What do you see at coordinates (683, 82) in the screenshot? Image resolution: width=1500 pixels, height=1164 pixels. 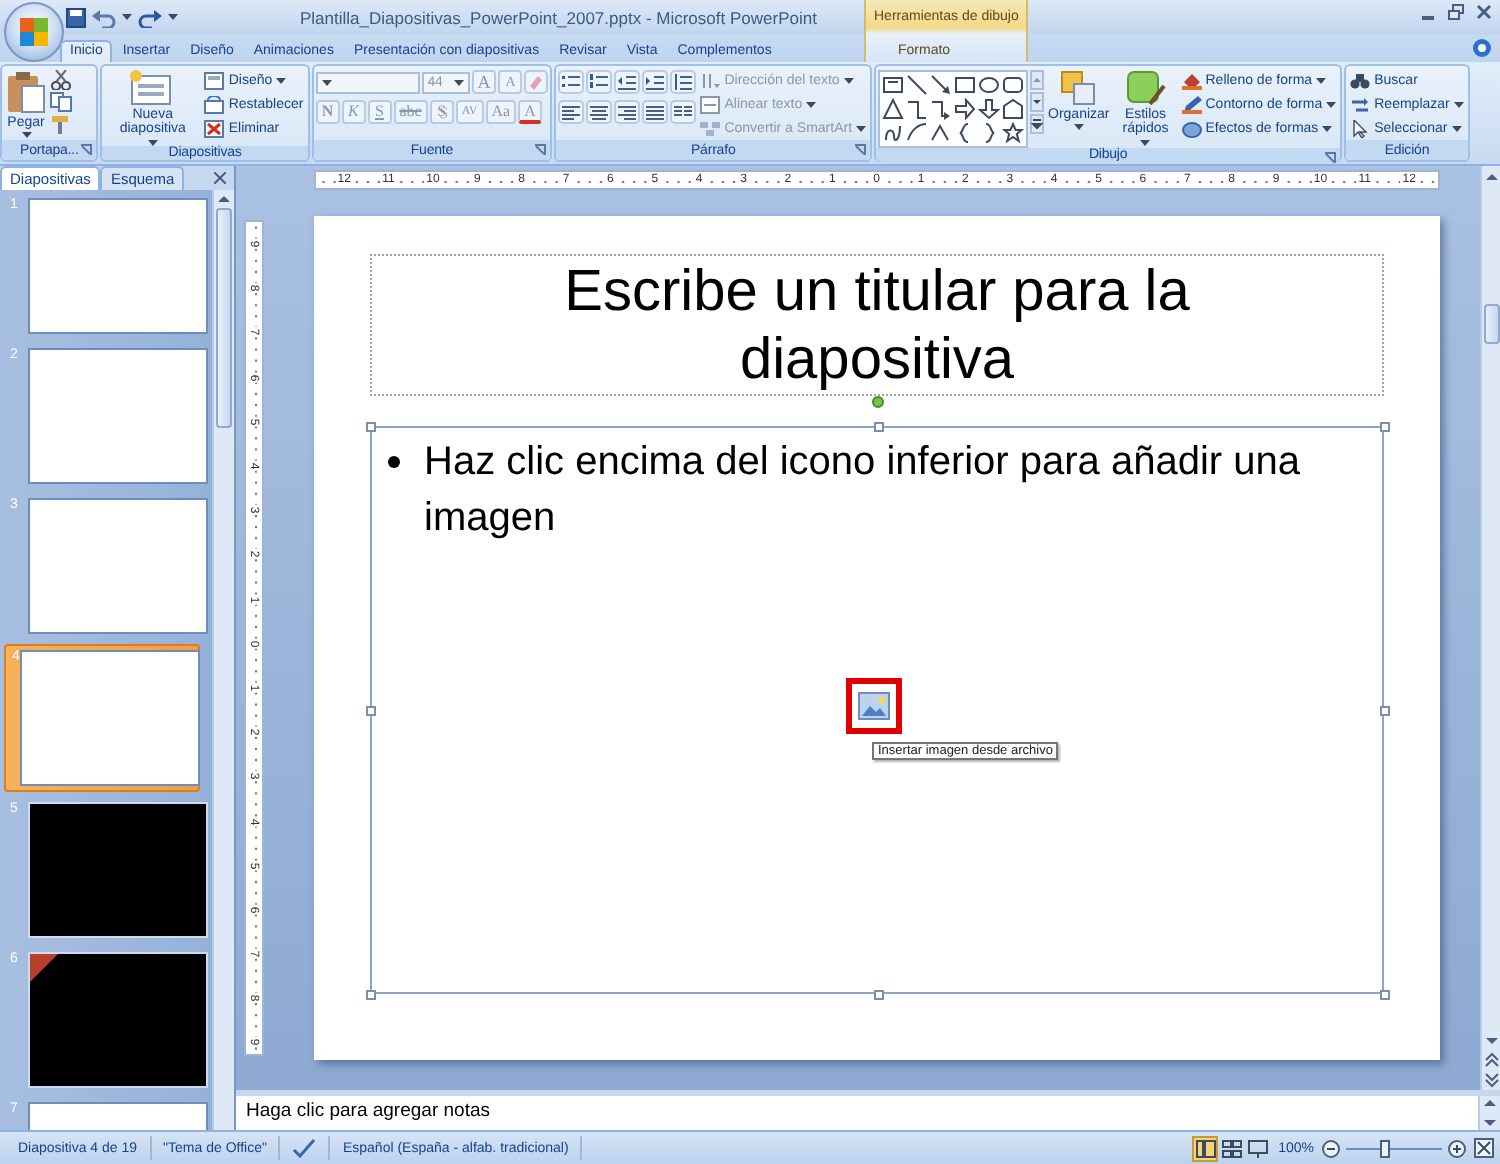 I see `line-spacing-icon` at bounding box center [683, 82].